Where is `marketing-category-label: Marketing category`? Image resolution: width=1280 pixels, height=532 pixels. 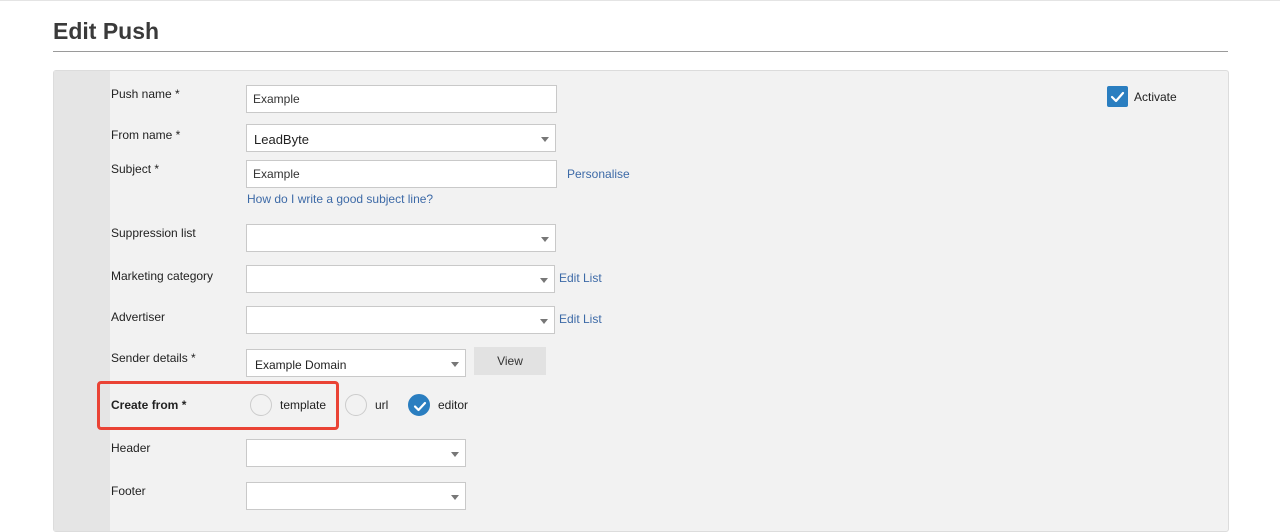 marketing-category-label: Marketing category is located at coordinates (162, 276).